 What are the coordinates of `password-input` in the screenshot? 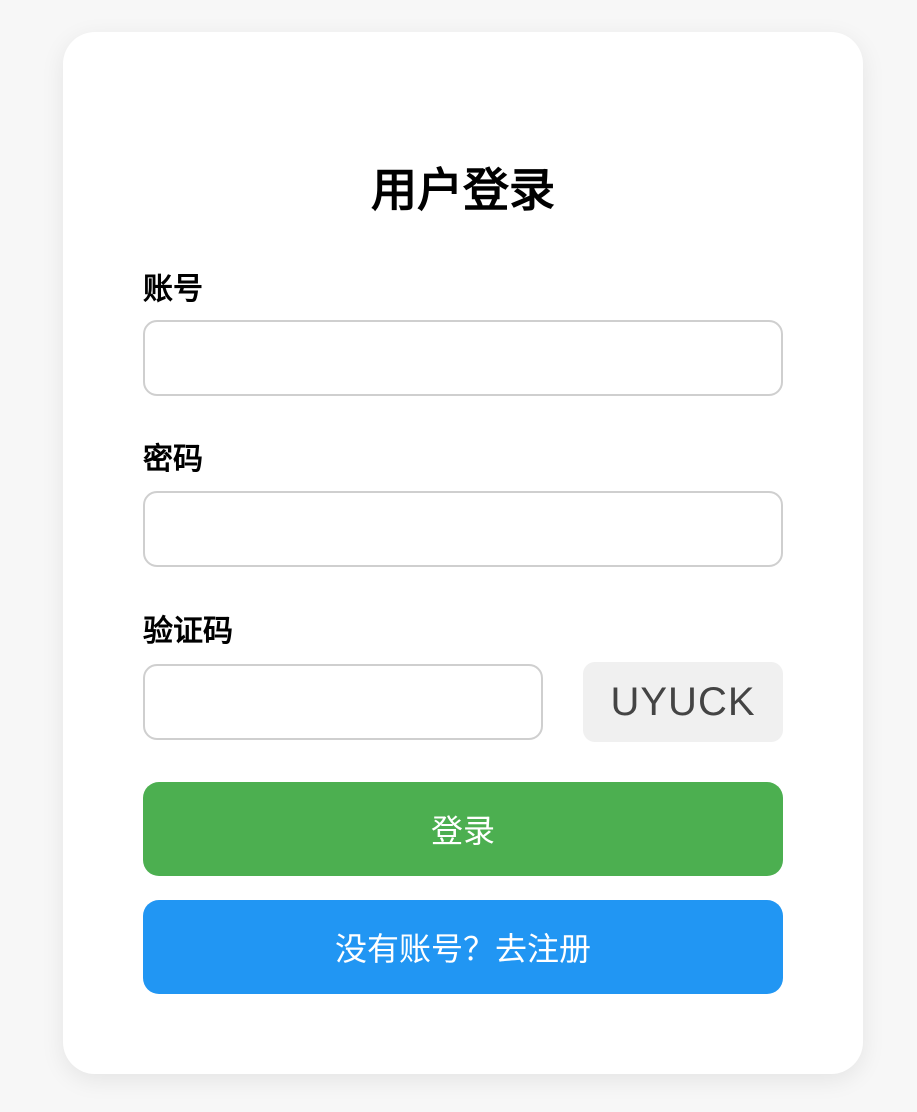 It's located at (463, 529).